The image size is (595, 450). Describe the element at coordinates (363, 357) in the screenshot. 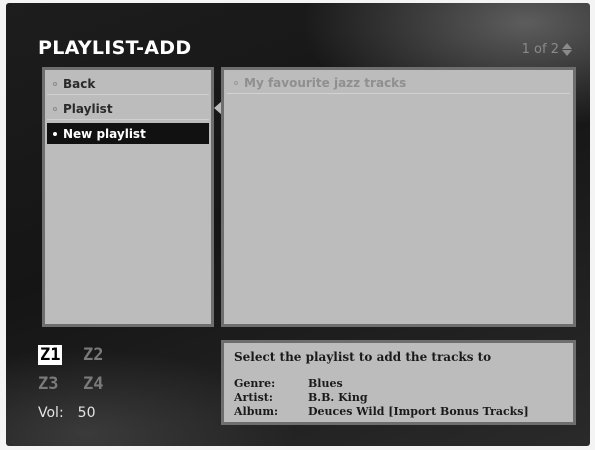

I see `info-heading: Select the playlist to add the tracks to` at that location.